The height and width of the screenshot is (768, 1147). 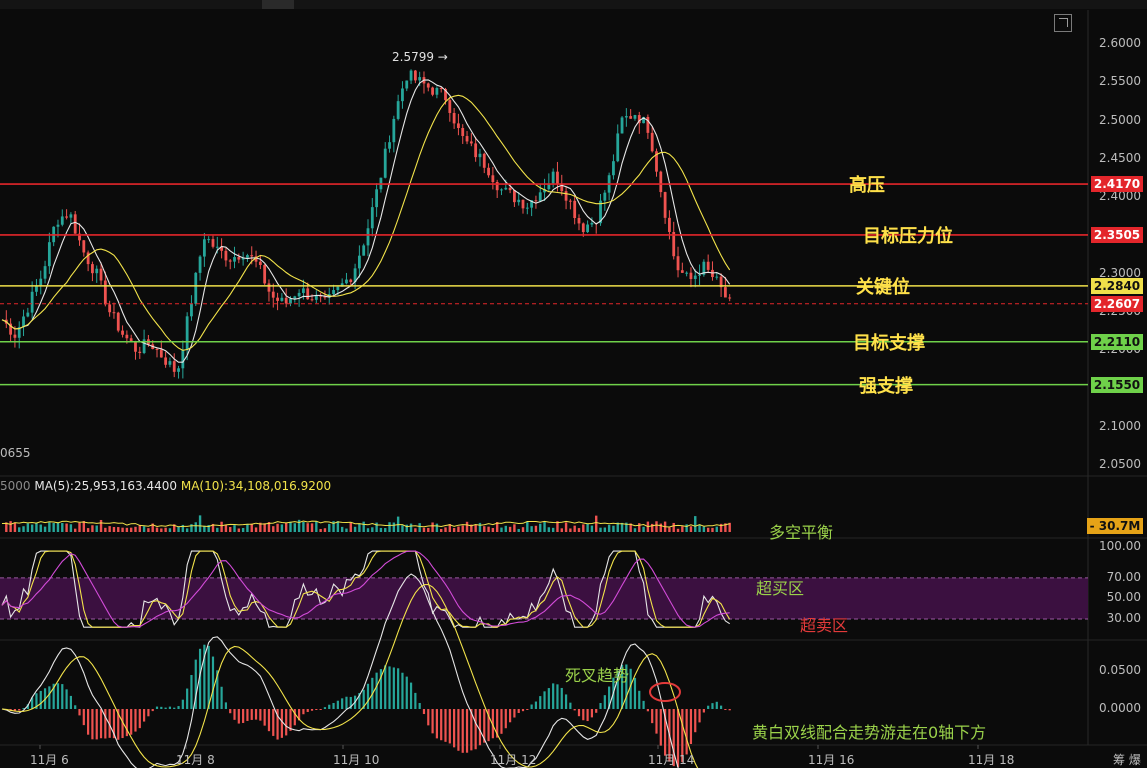 I want to click on corner-text: 筹 爆, so click(x=1127, y=760).